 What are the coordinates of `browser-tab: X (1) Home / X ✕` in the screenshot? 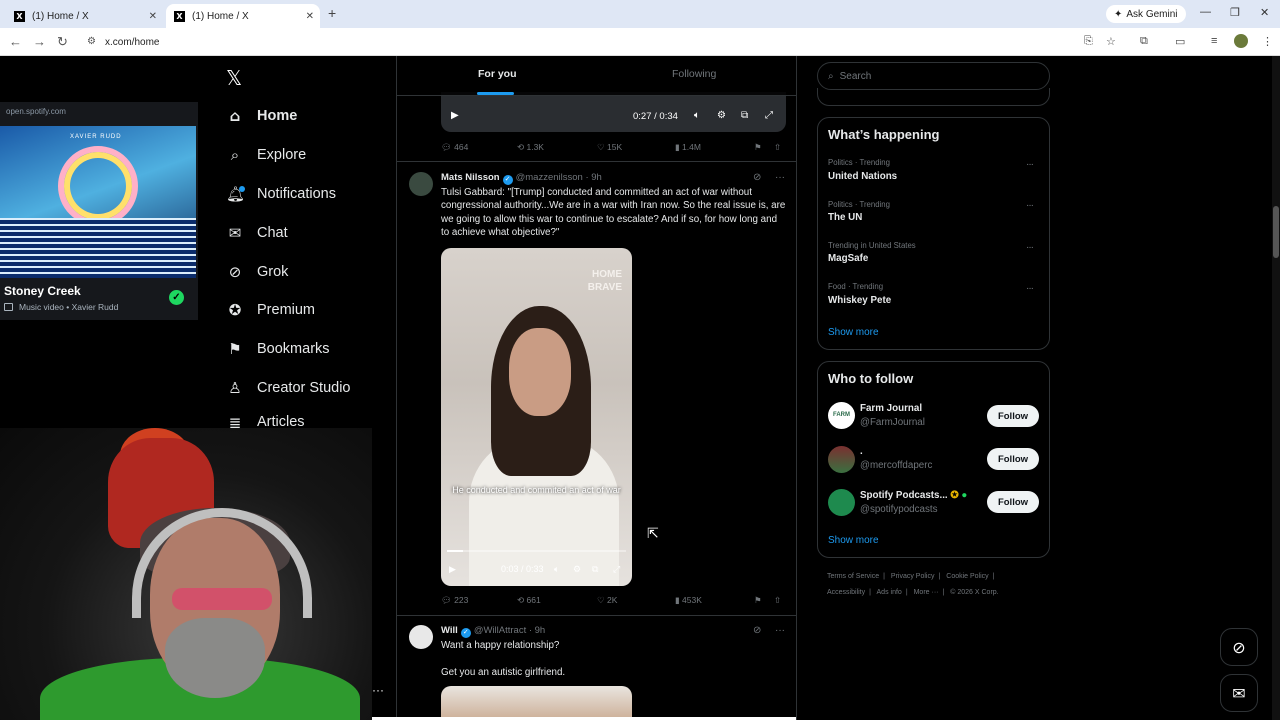 It's located at (84, 16).